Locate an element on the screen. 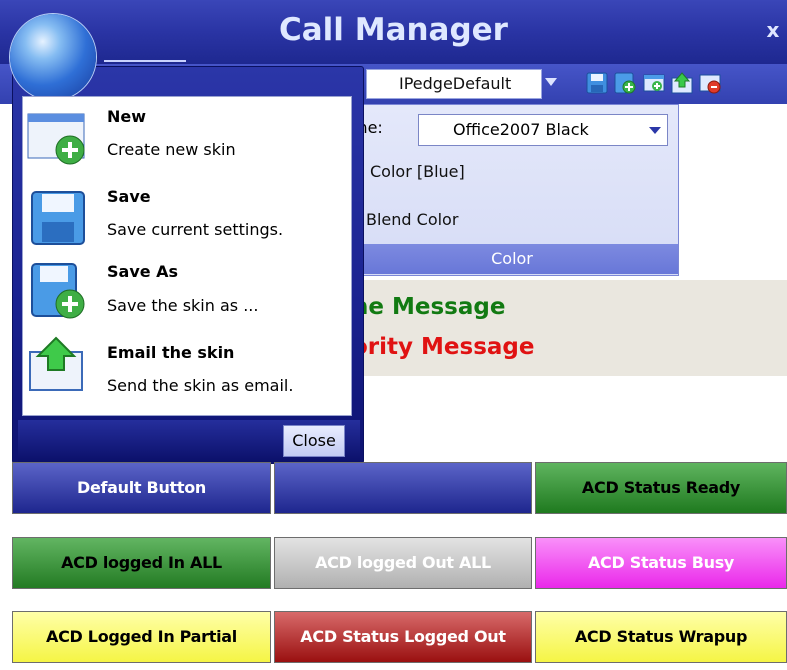 The height and width of the screenshot is (670, 787). theme-select: Office2007 Black is located at coordinates (543, 130).